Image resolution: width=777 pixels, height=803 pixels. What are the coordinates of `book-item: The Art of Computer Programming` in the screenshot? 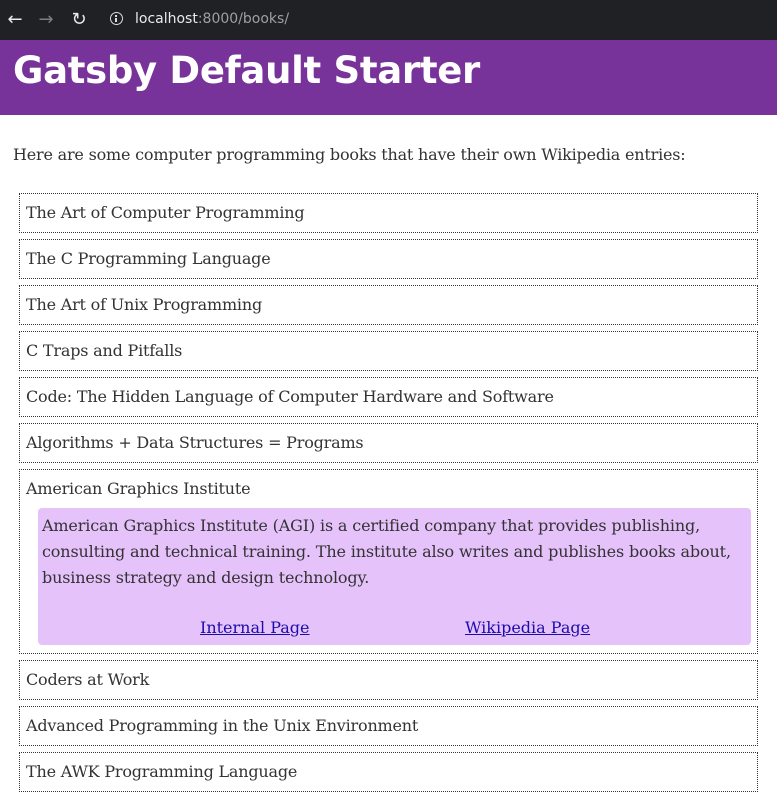 It's located at (388, 213).